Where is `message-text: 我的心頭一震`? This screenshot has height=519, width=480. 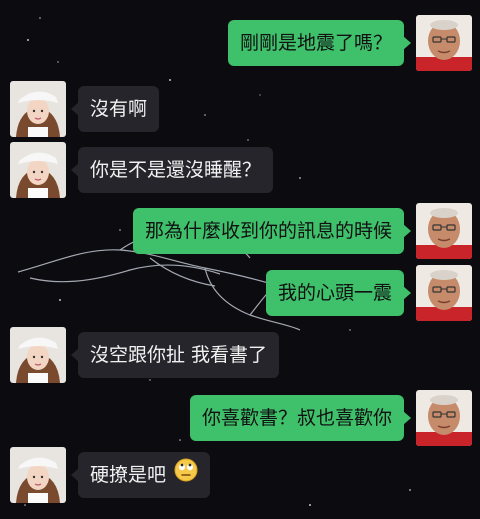
message-text: 我的心頭一震 is located at coordinates (334, 293).